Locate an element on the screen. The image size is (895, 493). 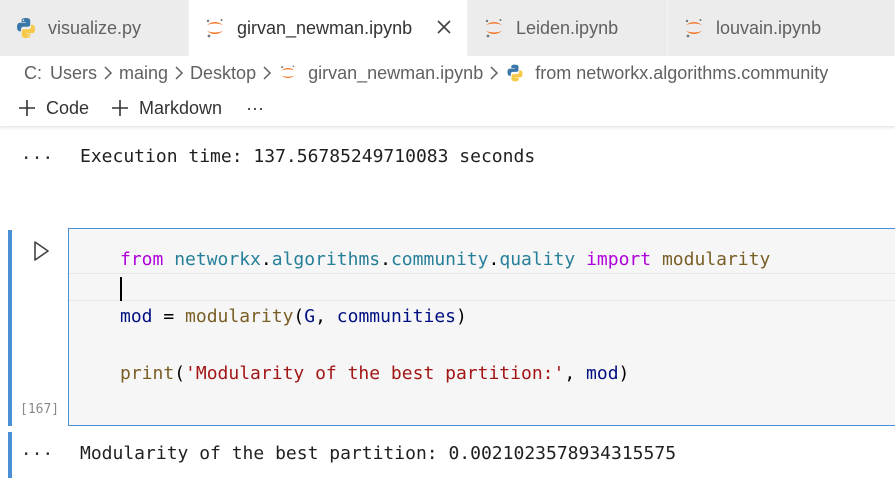
code-token: from is located at coordinates (142, 259).